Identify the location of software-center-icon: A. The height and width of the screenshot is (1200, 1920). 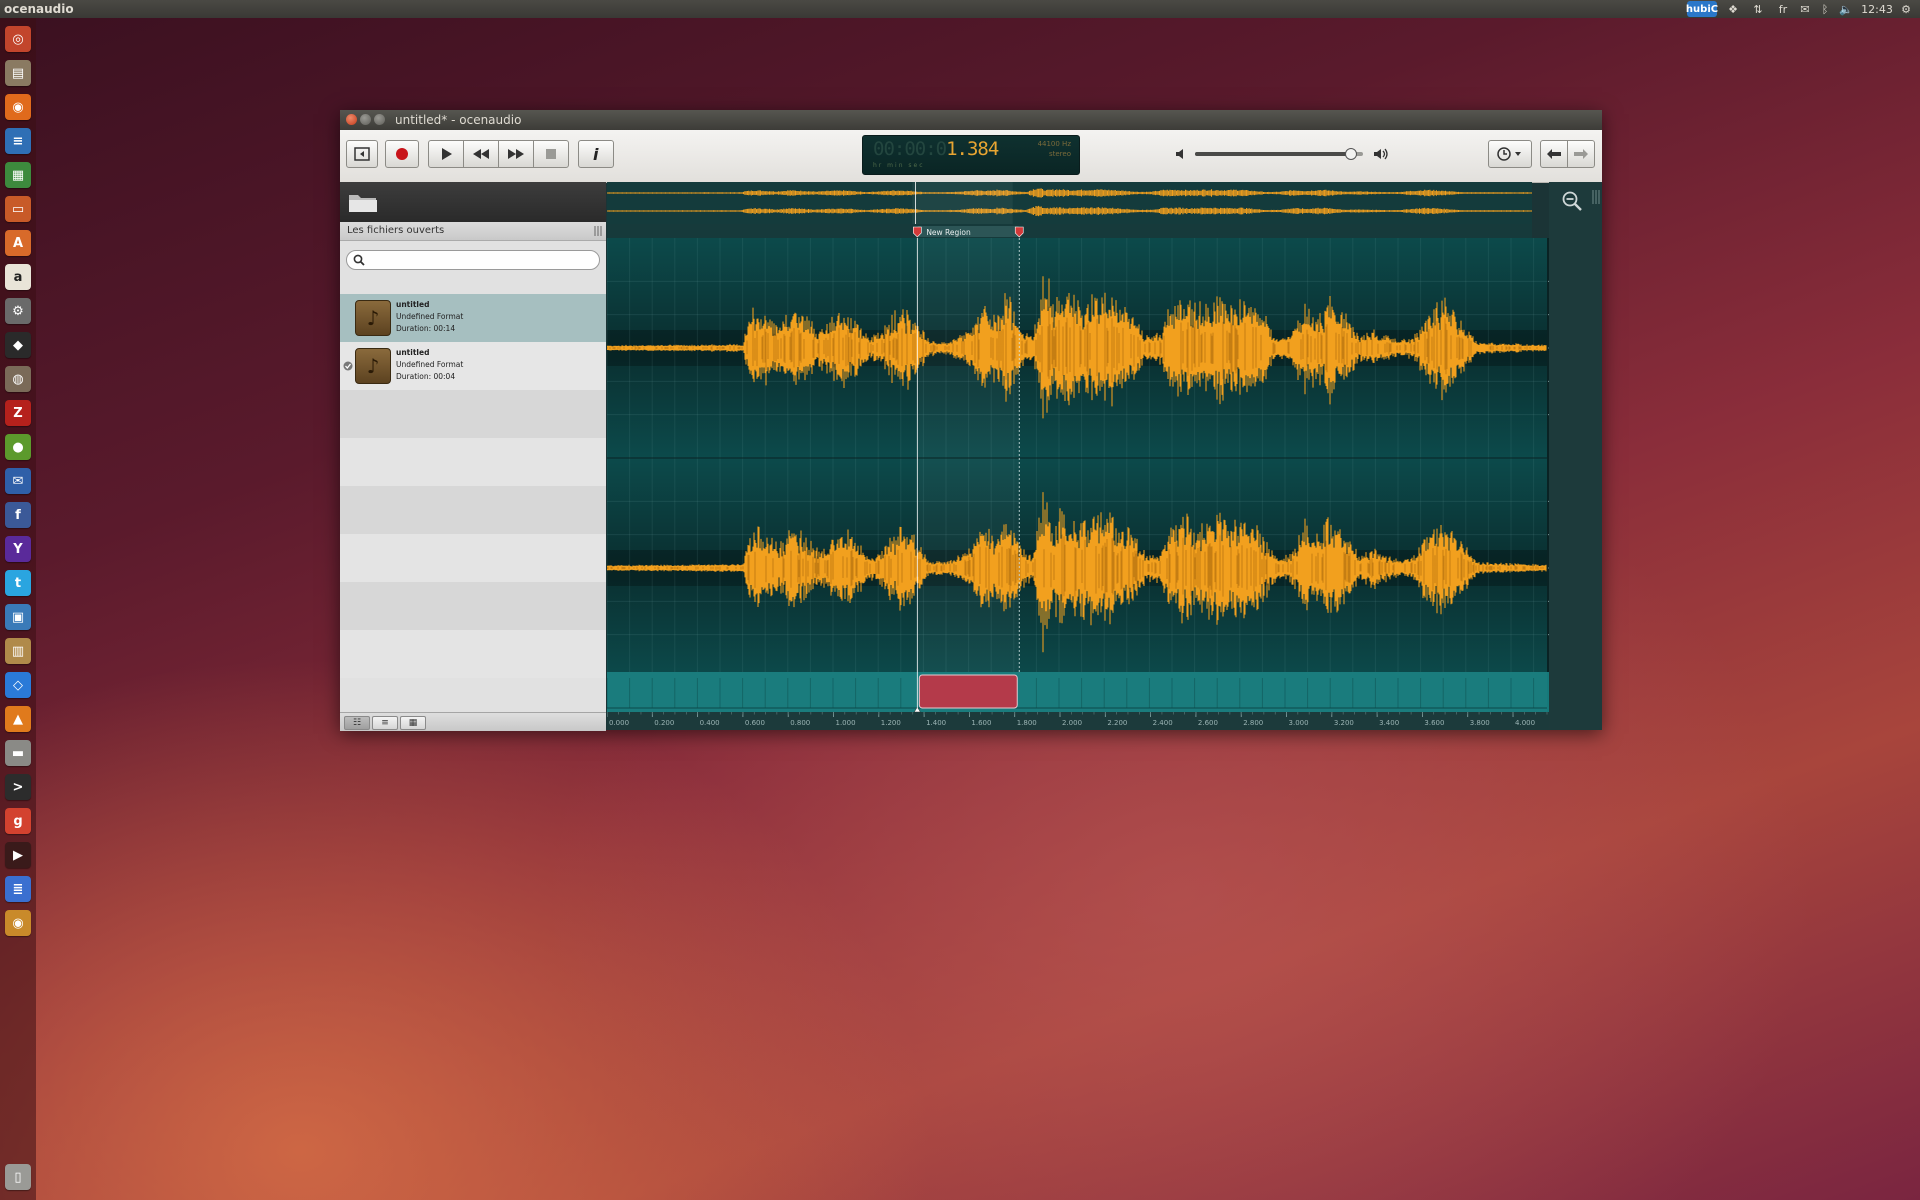
(18, 243).